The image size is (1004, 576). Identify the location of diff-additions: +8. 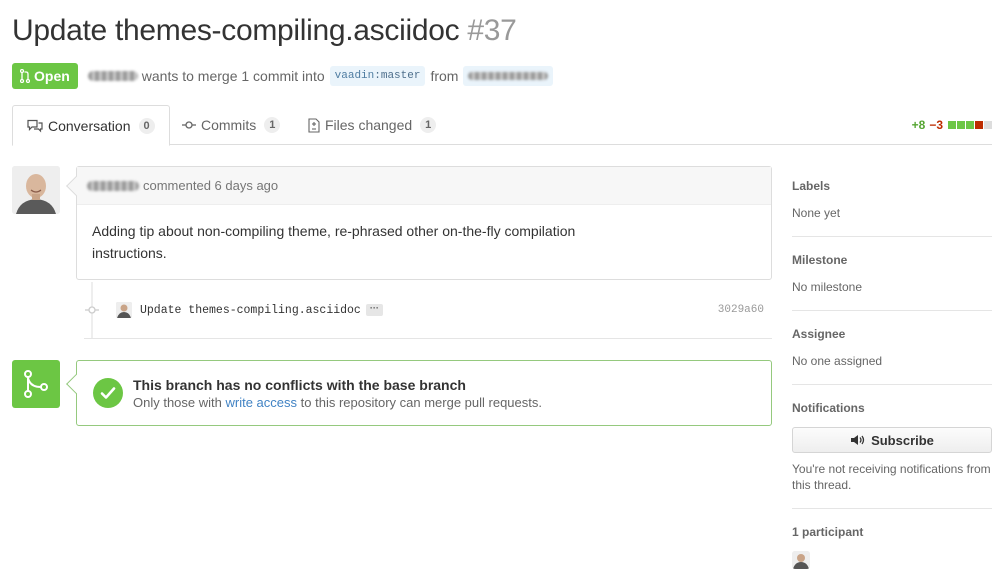
(918, 125).